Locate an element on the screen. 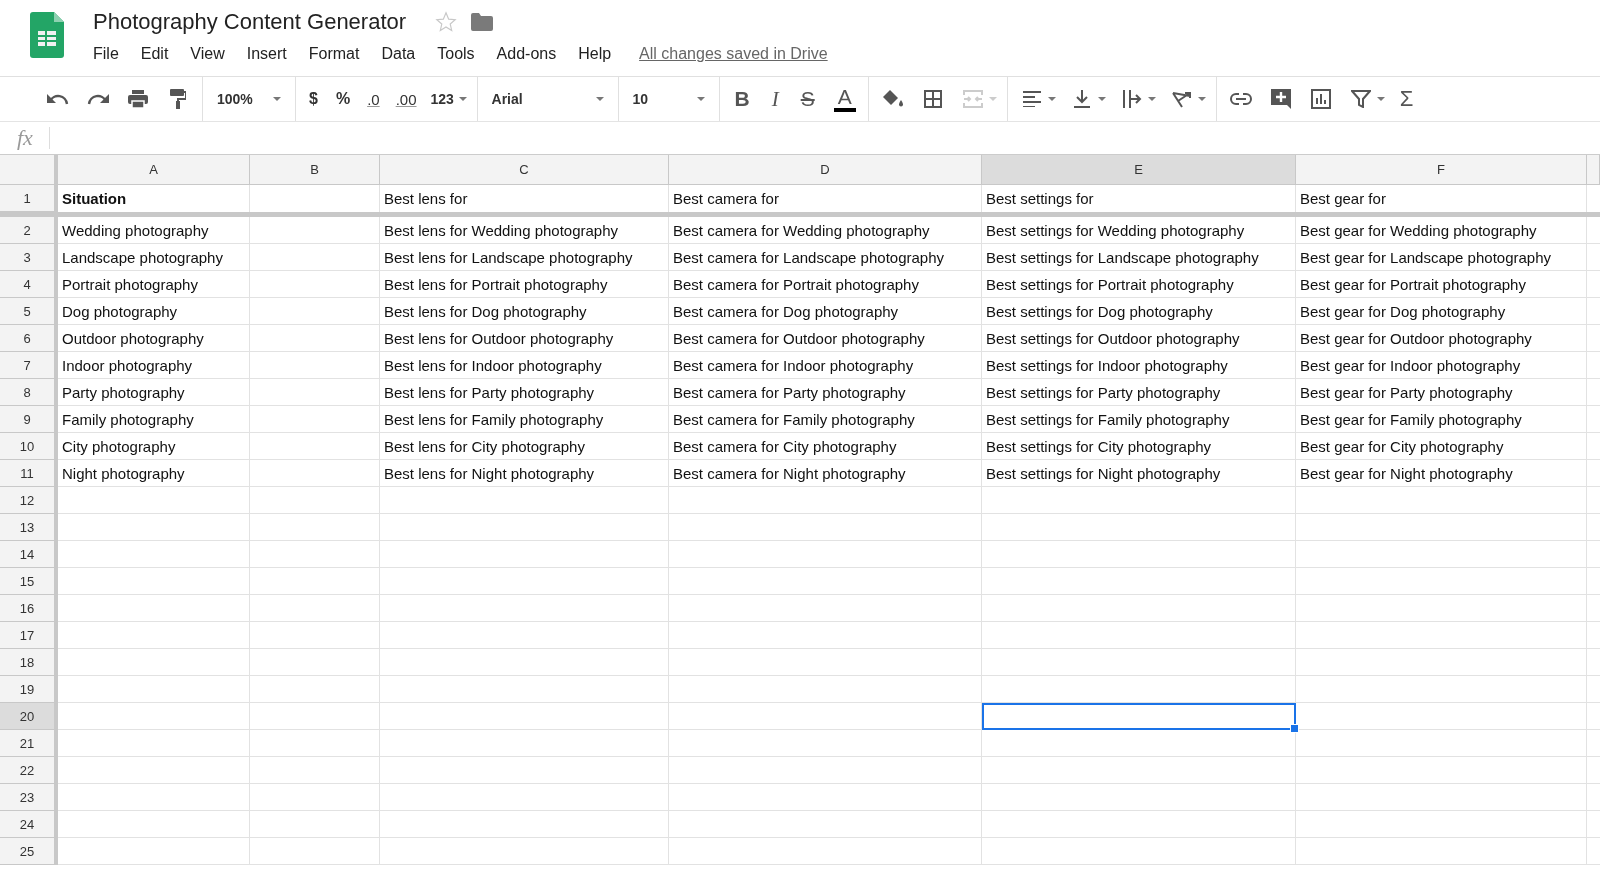  save-status-link: All changes saved in Drive is located at coordinates (733, 54).